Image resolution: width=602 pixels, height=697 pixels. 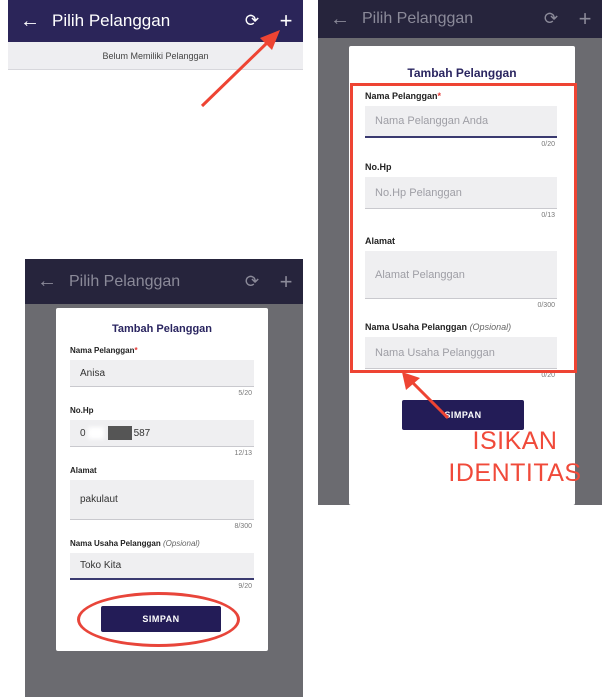 I want to click on business-name-input: Toko Kita, so click(x=162, y=566).